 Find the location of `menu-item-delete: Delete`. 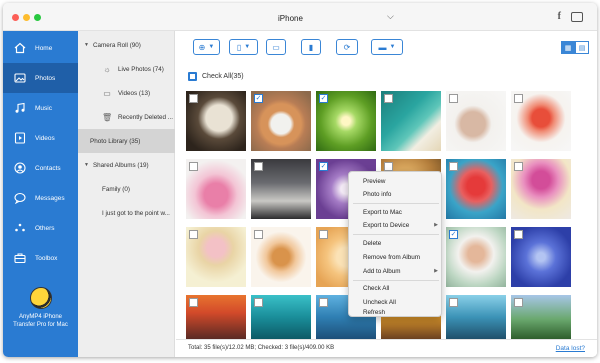

menu-item-delete: Delete is located at coordinates (396, 243).